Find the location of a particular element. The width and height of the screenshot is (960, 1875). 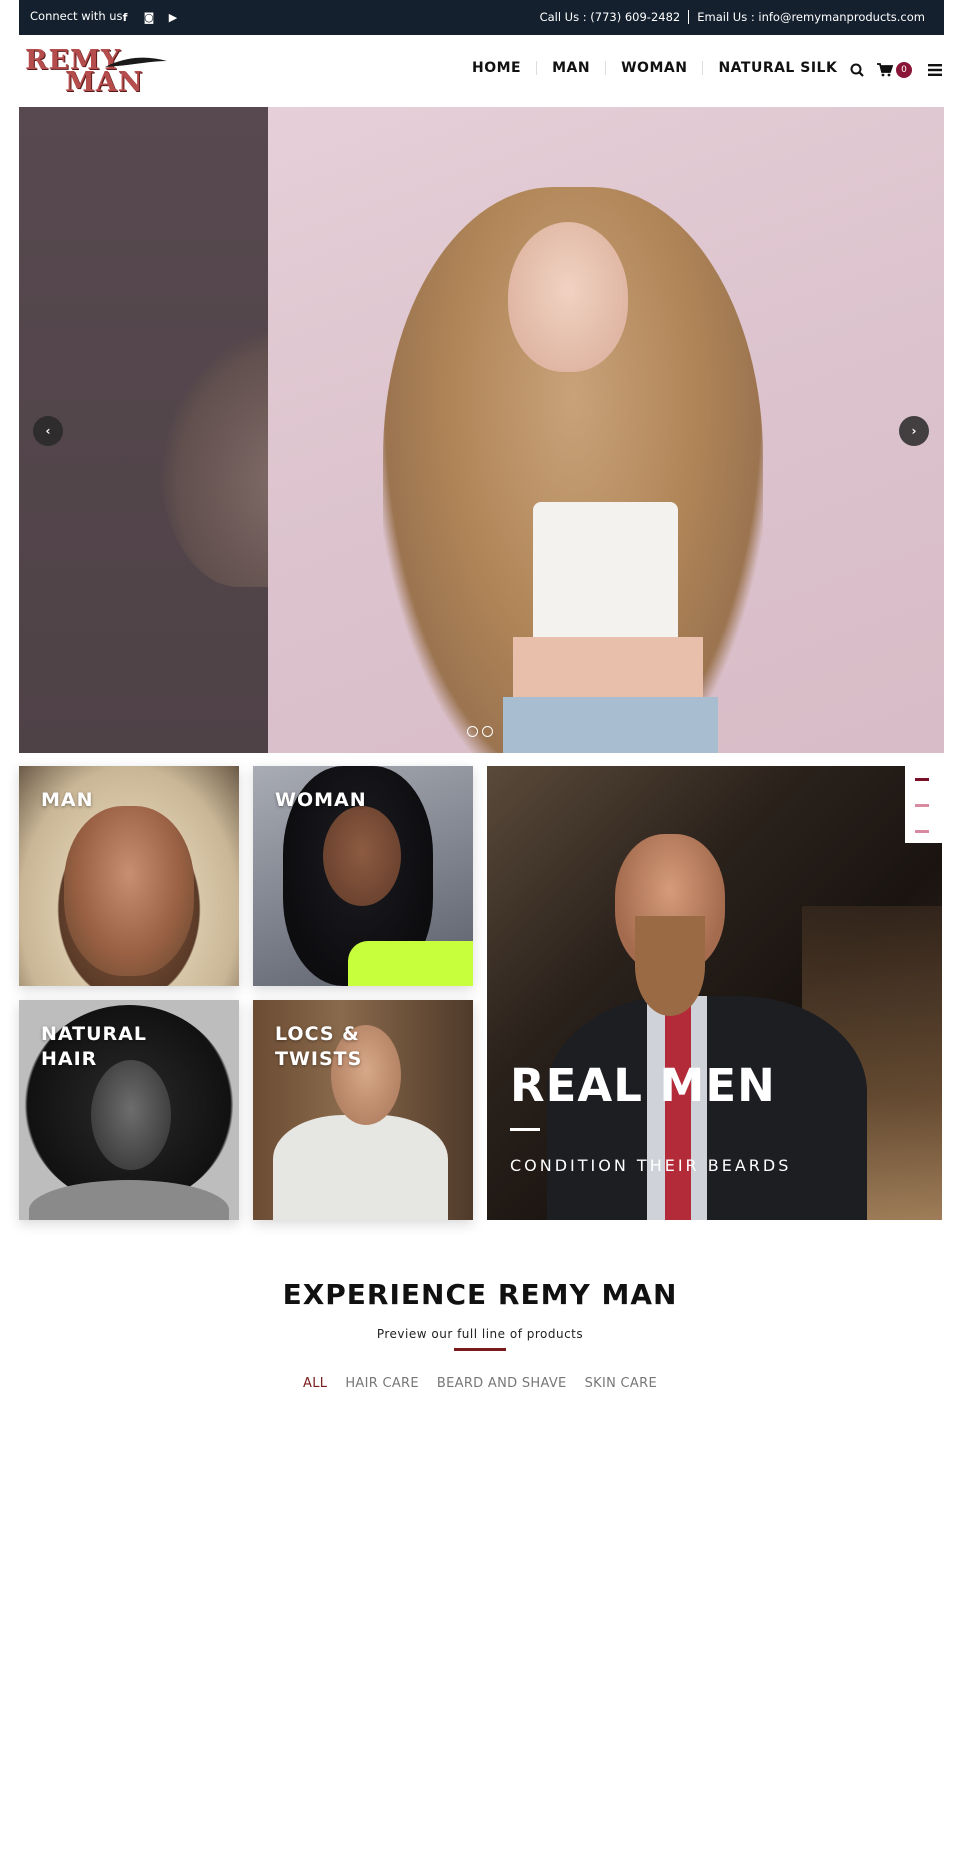

nav-home: HOME is located at coordinates (497, 68).